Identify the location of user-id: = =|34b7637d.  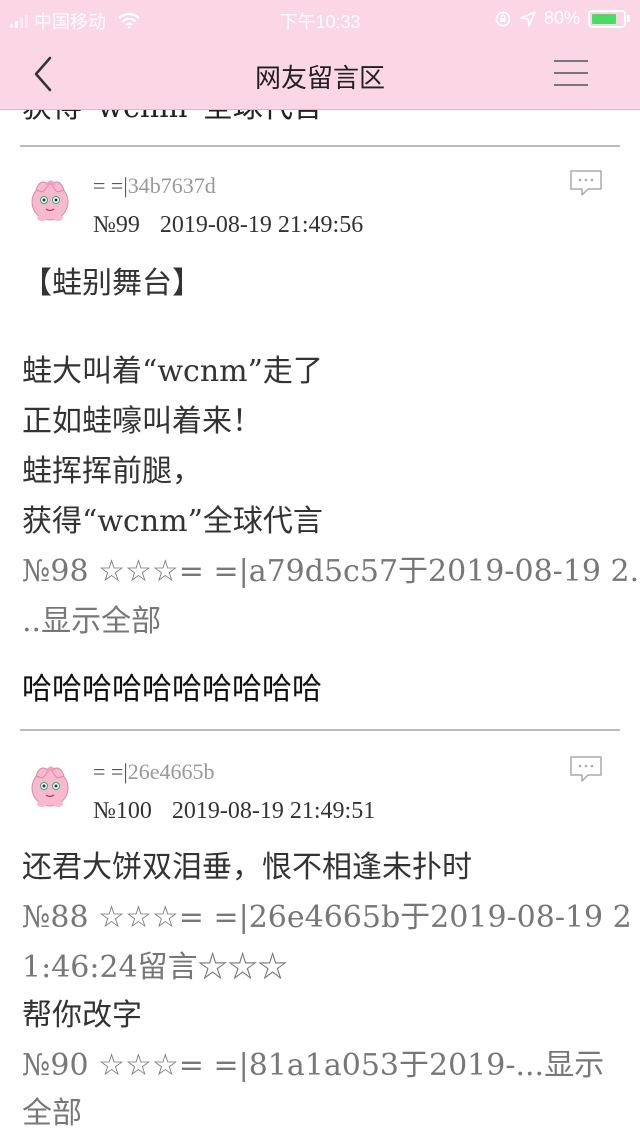
(154, 186).